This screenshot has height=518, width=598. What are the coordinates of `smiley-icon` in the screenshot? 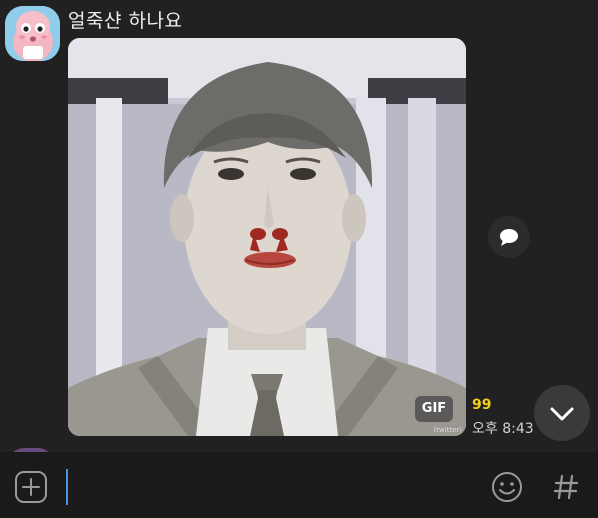 It's located at (507, 487).